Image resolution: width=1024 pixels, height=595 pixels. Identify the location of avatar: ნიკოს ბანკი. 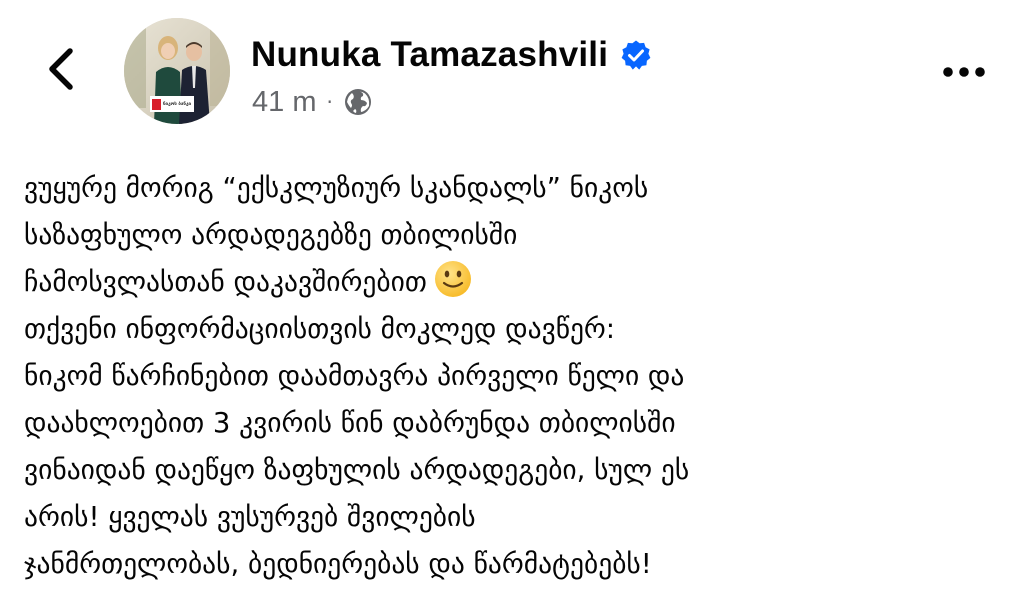
(177, 71).